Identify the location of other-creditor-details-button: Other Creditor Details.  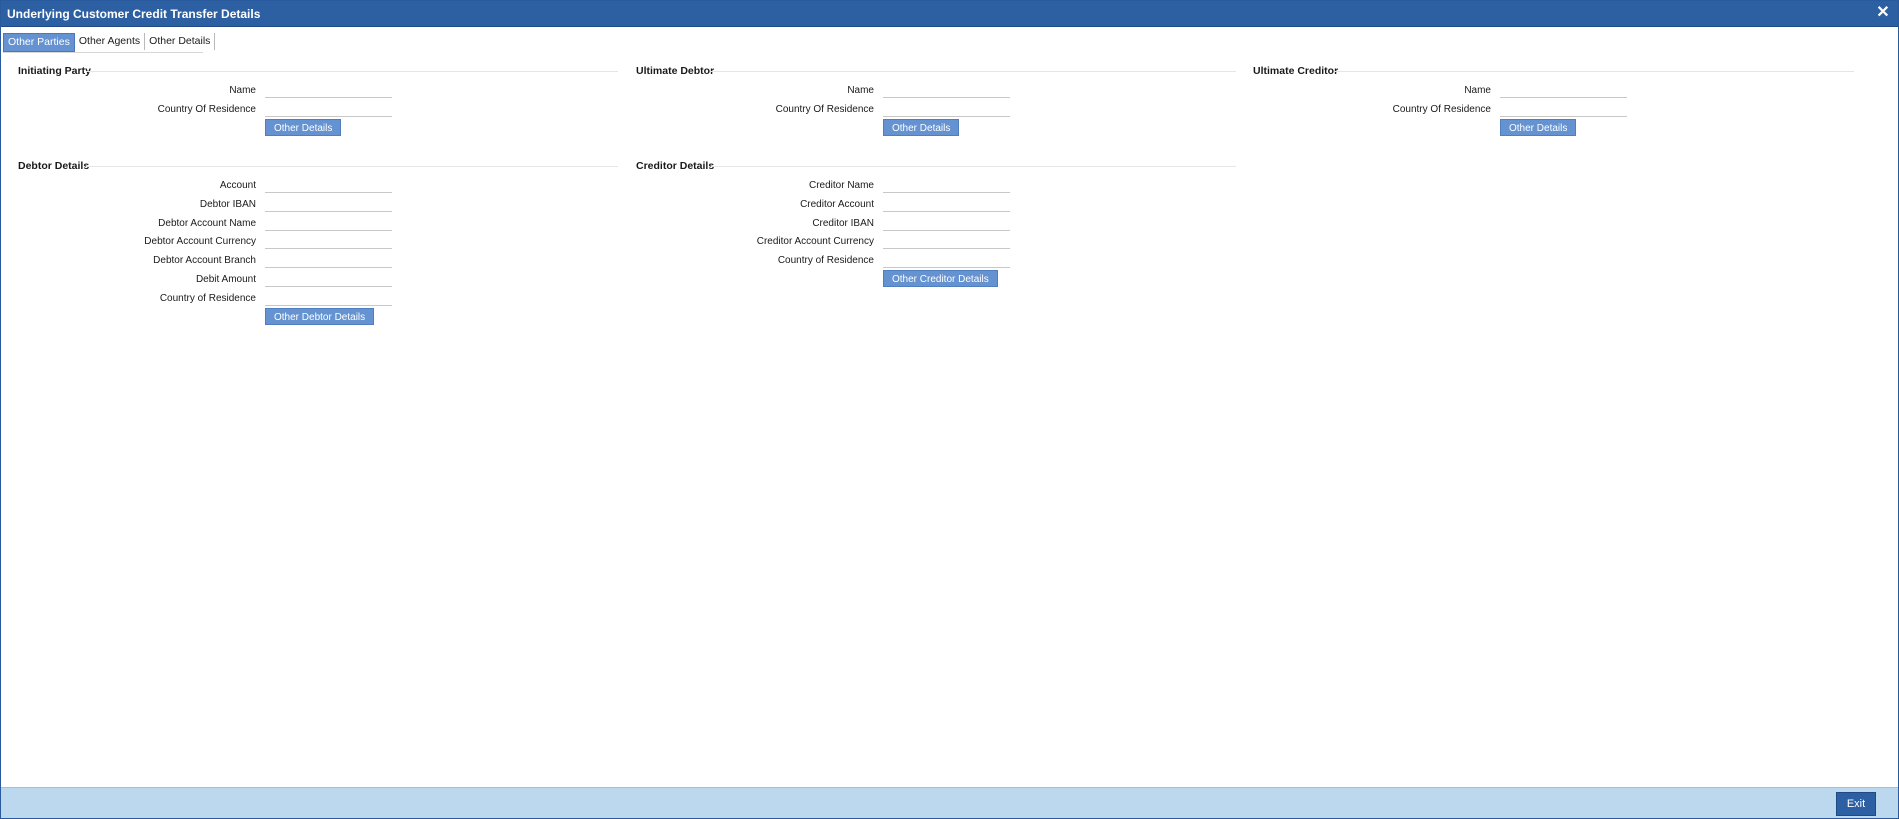
(940, 278).